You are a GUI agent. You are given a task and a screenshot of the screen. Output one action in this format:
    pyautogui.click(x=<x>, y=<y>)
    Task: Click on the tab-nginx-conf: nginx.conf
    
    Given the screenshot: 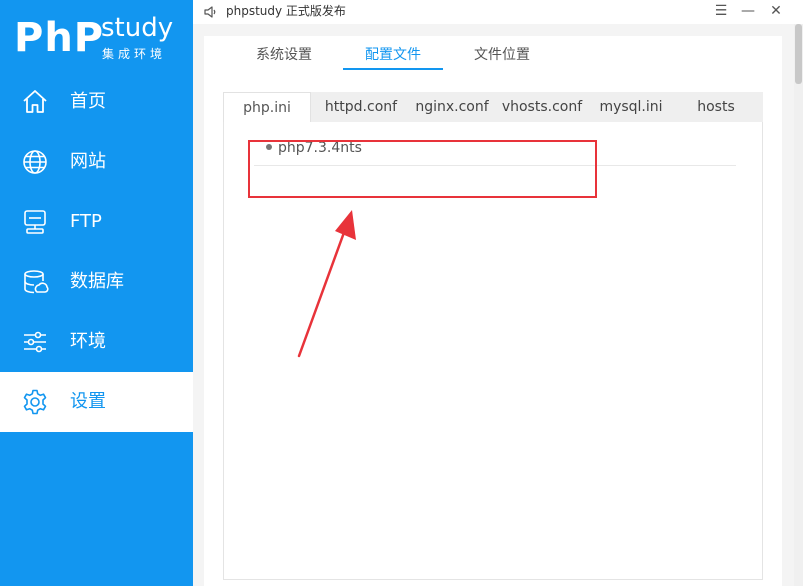 What is the action you would take?
    pyautogui.click(x=452, y=107)
    